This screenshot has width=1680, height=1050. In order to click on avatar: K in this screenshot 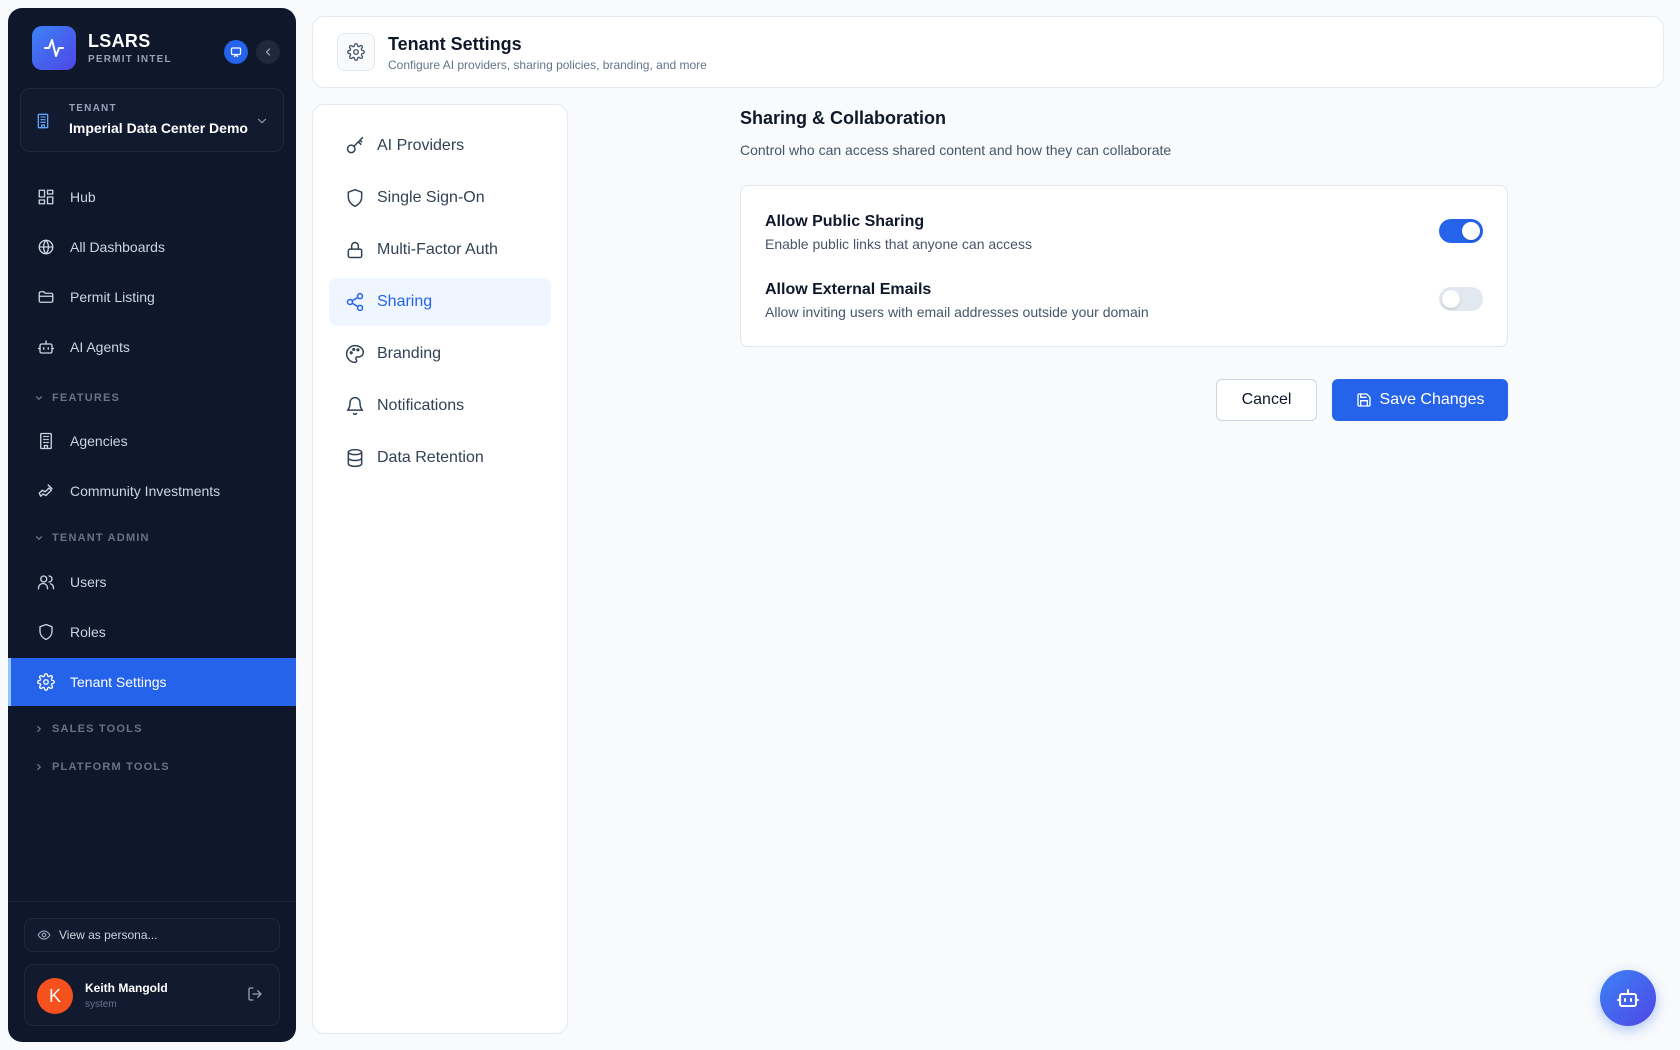, I will do `click(55, 996)`.